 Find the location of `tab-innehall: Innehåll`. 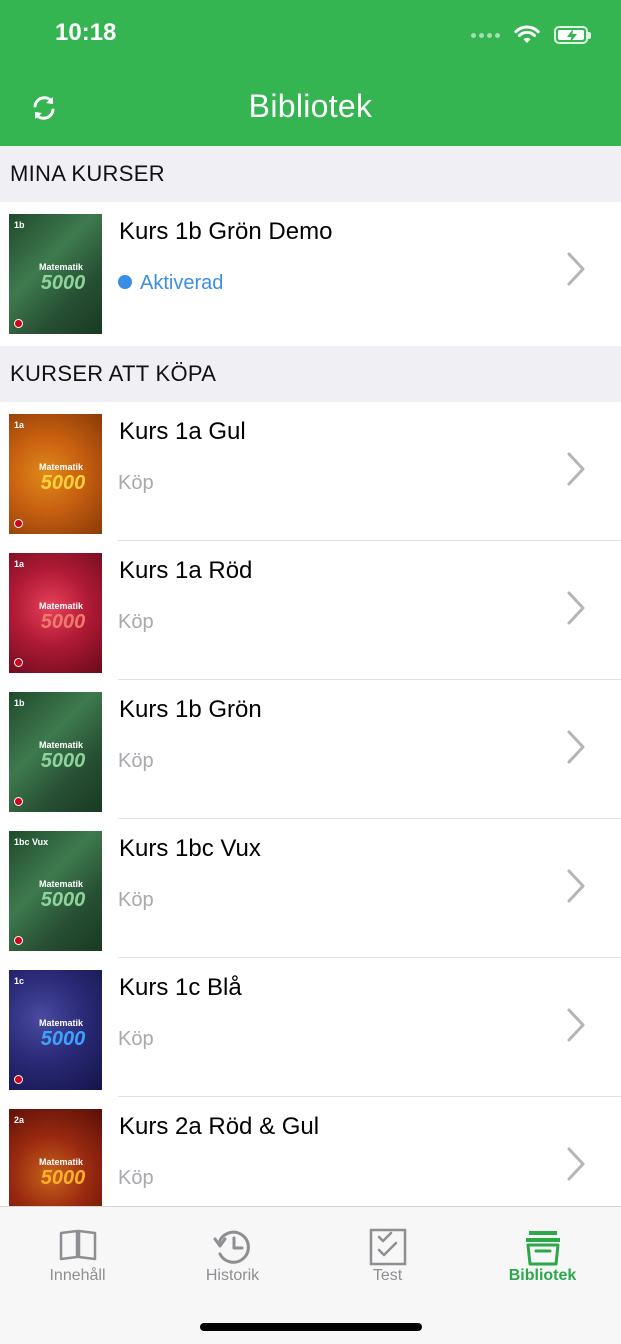

tab-innehall: Innehåll is located at coordinates (77, 1252).